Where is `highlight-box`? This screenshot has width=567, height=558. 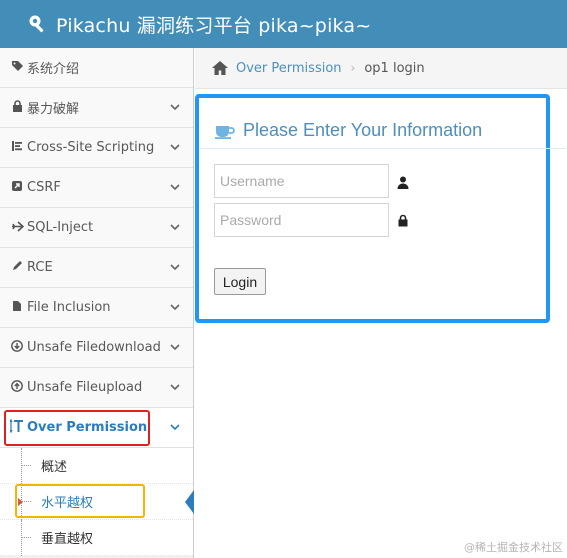 highlight-box is located at coordinates (80, 501).